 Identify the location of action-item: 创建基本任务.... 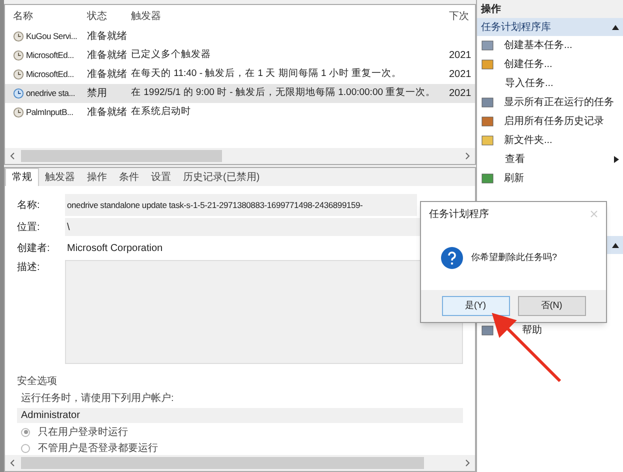
(550, 45).